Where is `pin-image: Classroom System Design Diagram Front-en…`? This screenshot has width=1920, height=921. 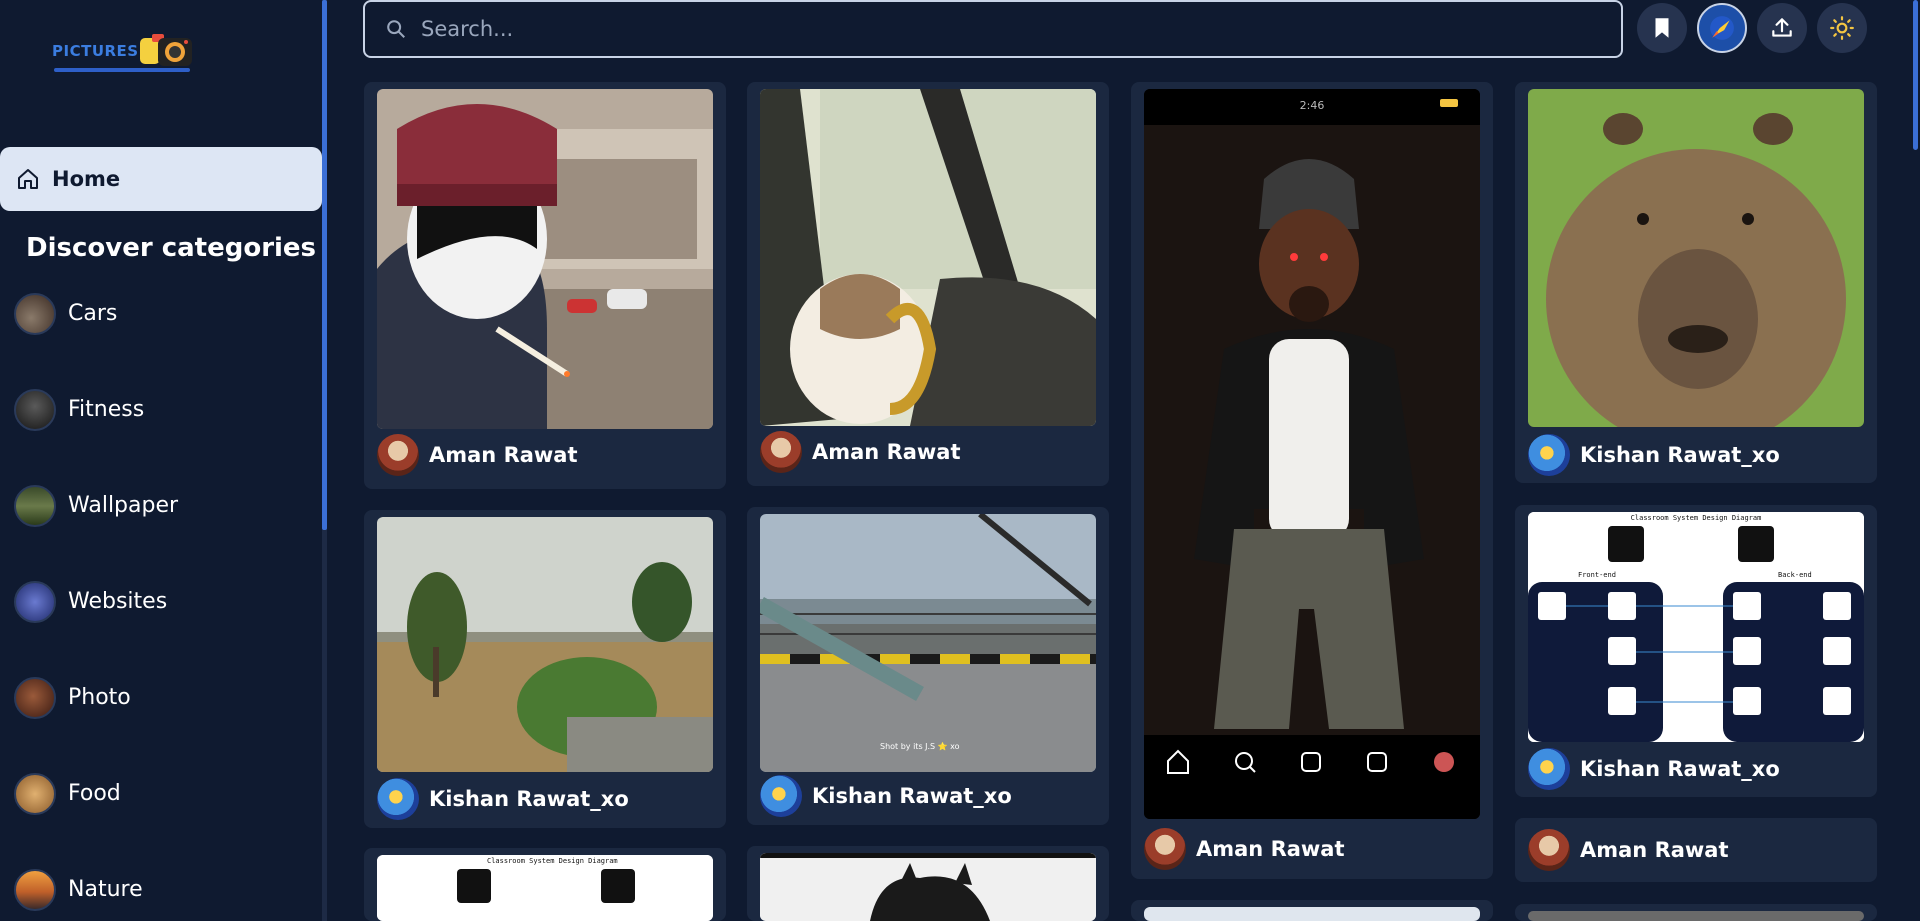 pin-image: Classroom System Design Diagram Front-en… is located at coordinates (1696, 627).